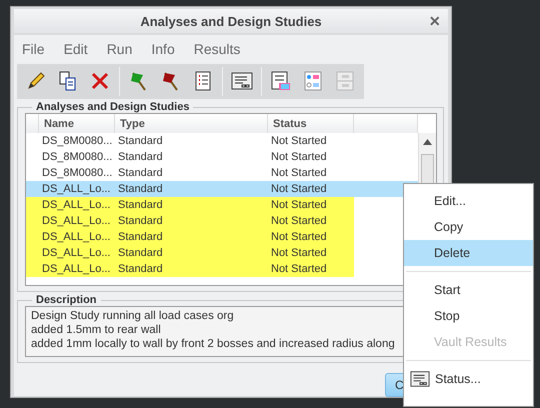  I want to click on group-title: Description, so click(66, 300).